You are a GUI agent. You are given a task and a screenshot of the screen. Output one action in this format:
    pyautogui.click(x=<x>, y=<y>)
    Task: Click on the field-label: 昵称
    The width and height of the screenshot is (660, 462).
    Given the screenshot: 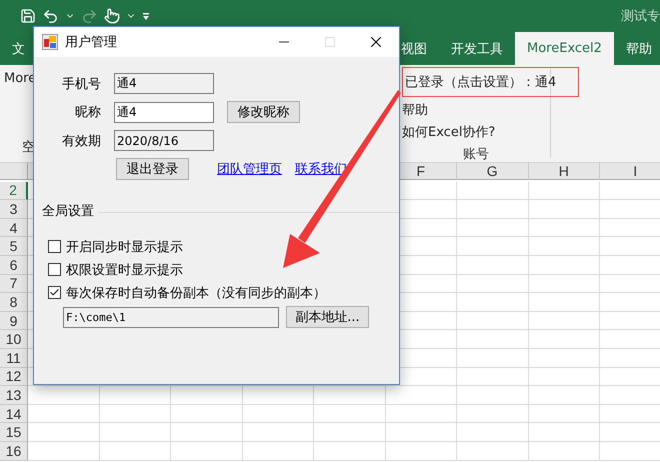 What is the action you would take?
    pyautogui.click(x=88, y=112)
    